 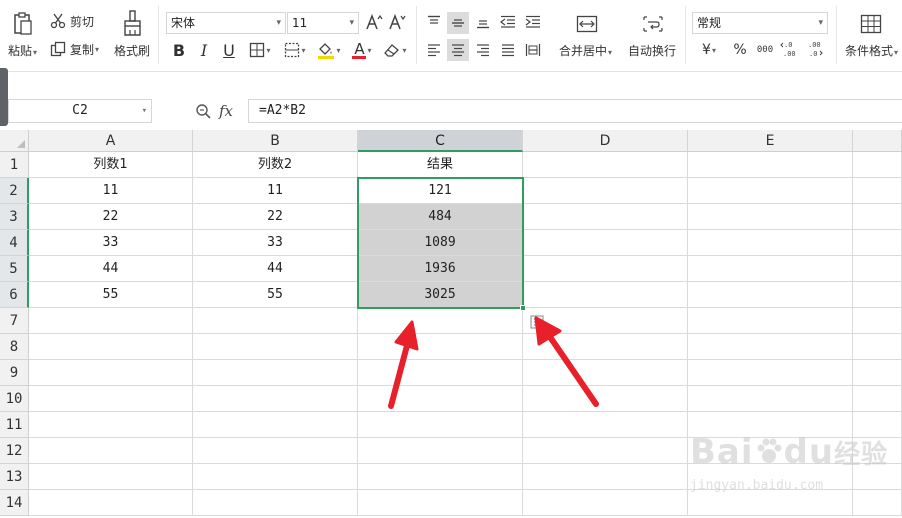 I want to click on align-left-button, so click(x=434, y=50).